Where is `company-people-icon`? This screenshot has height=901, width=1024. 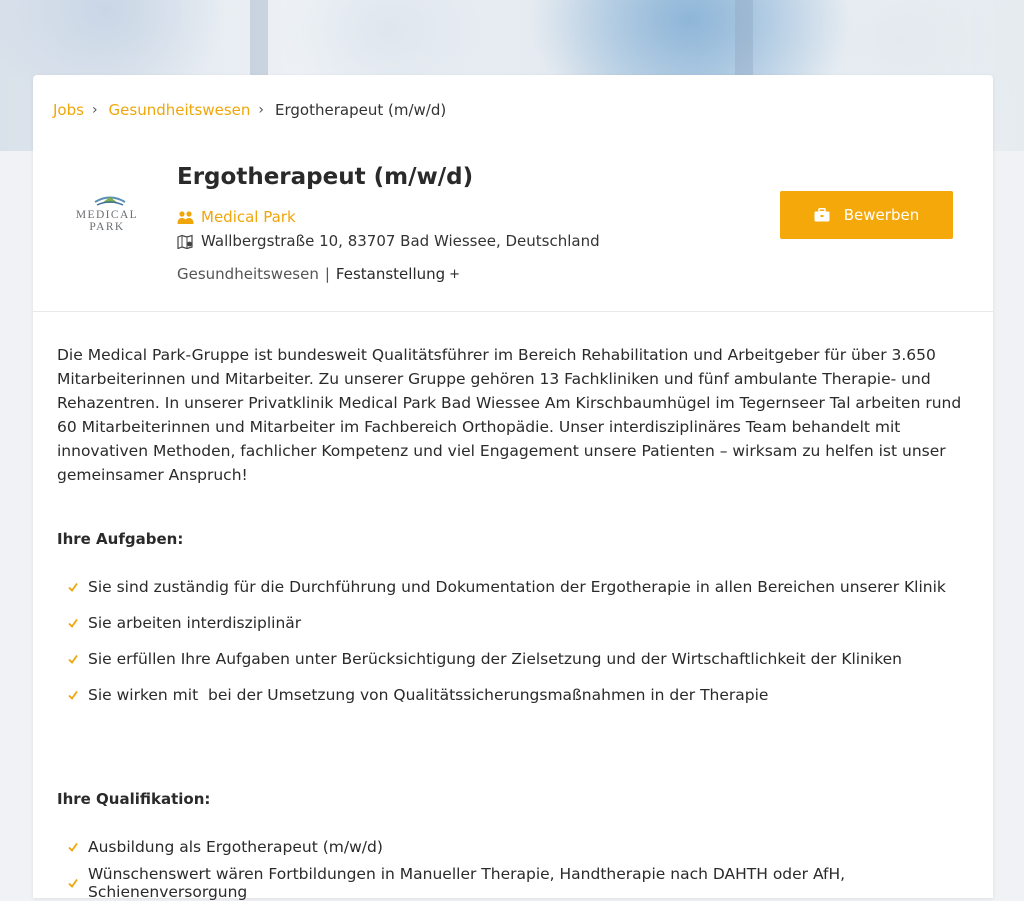
company-people-icon is located at coordinates (185, 217).